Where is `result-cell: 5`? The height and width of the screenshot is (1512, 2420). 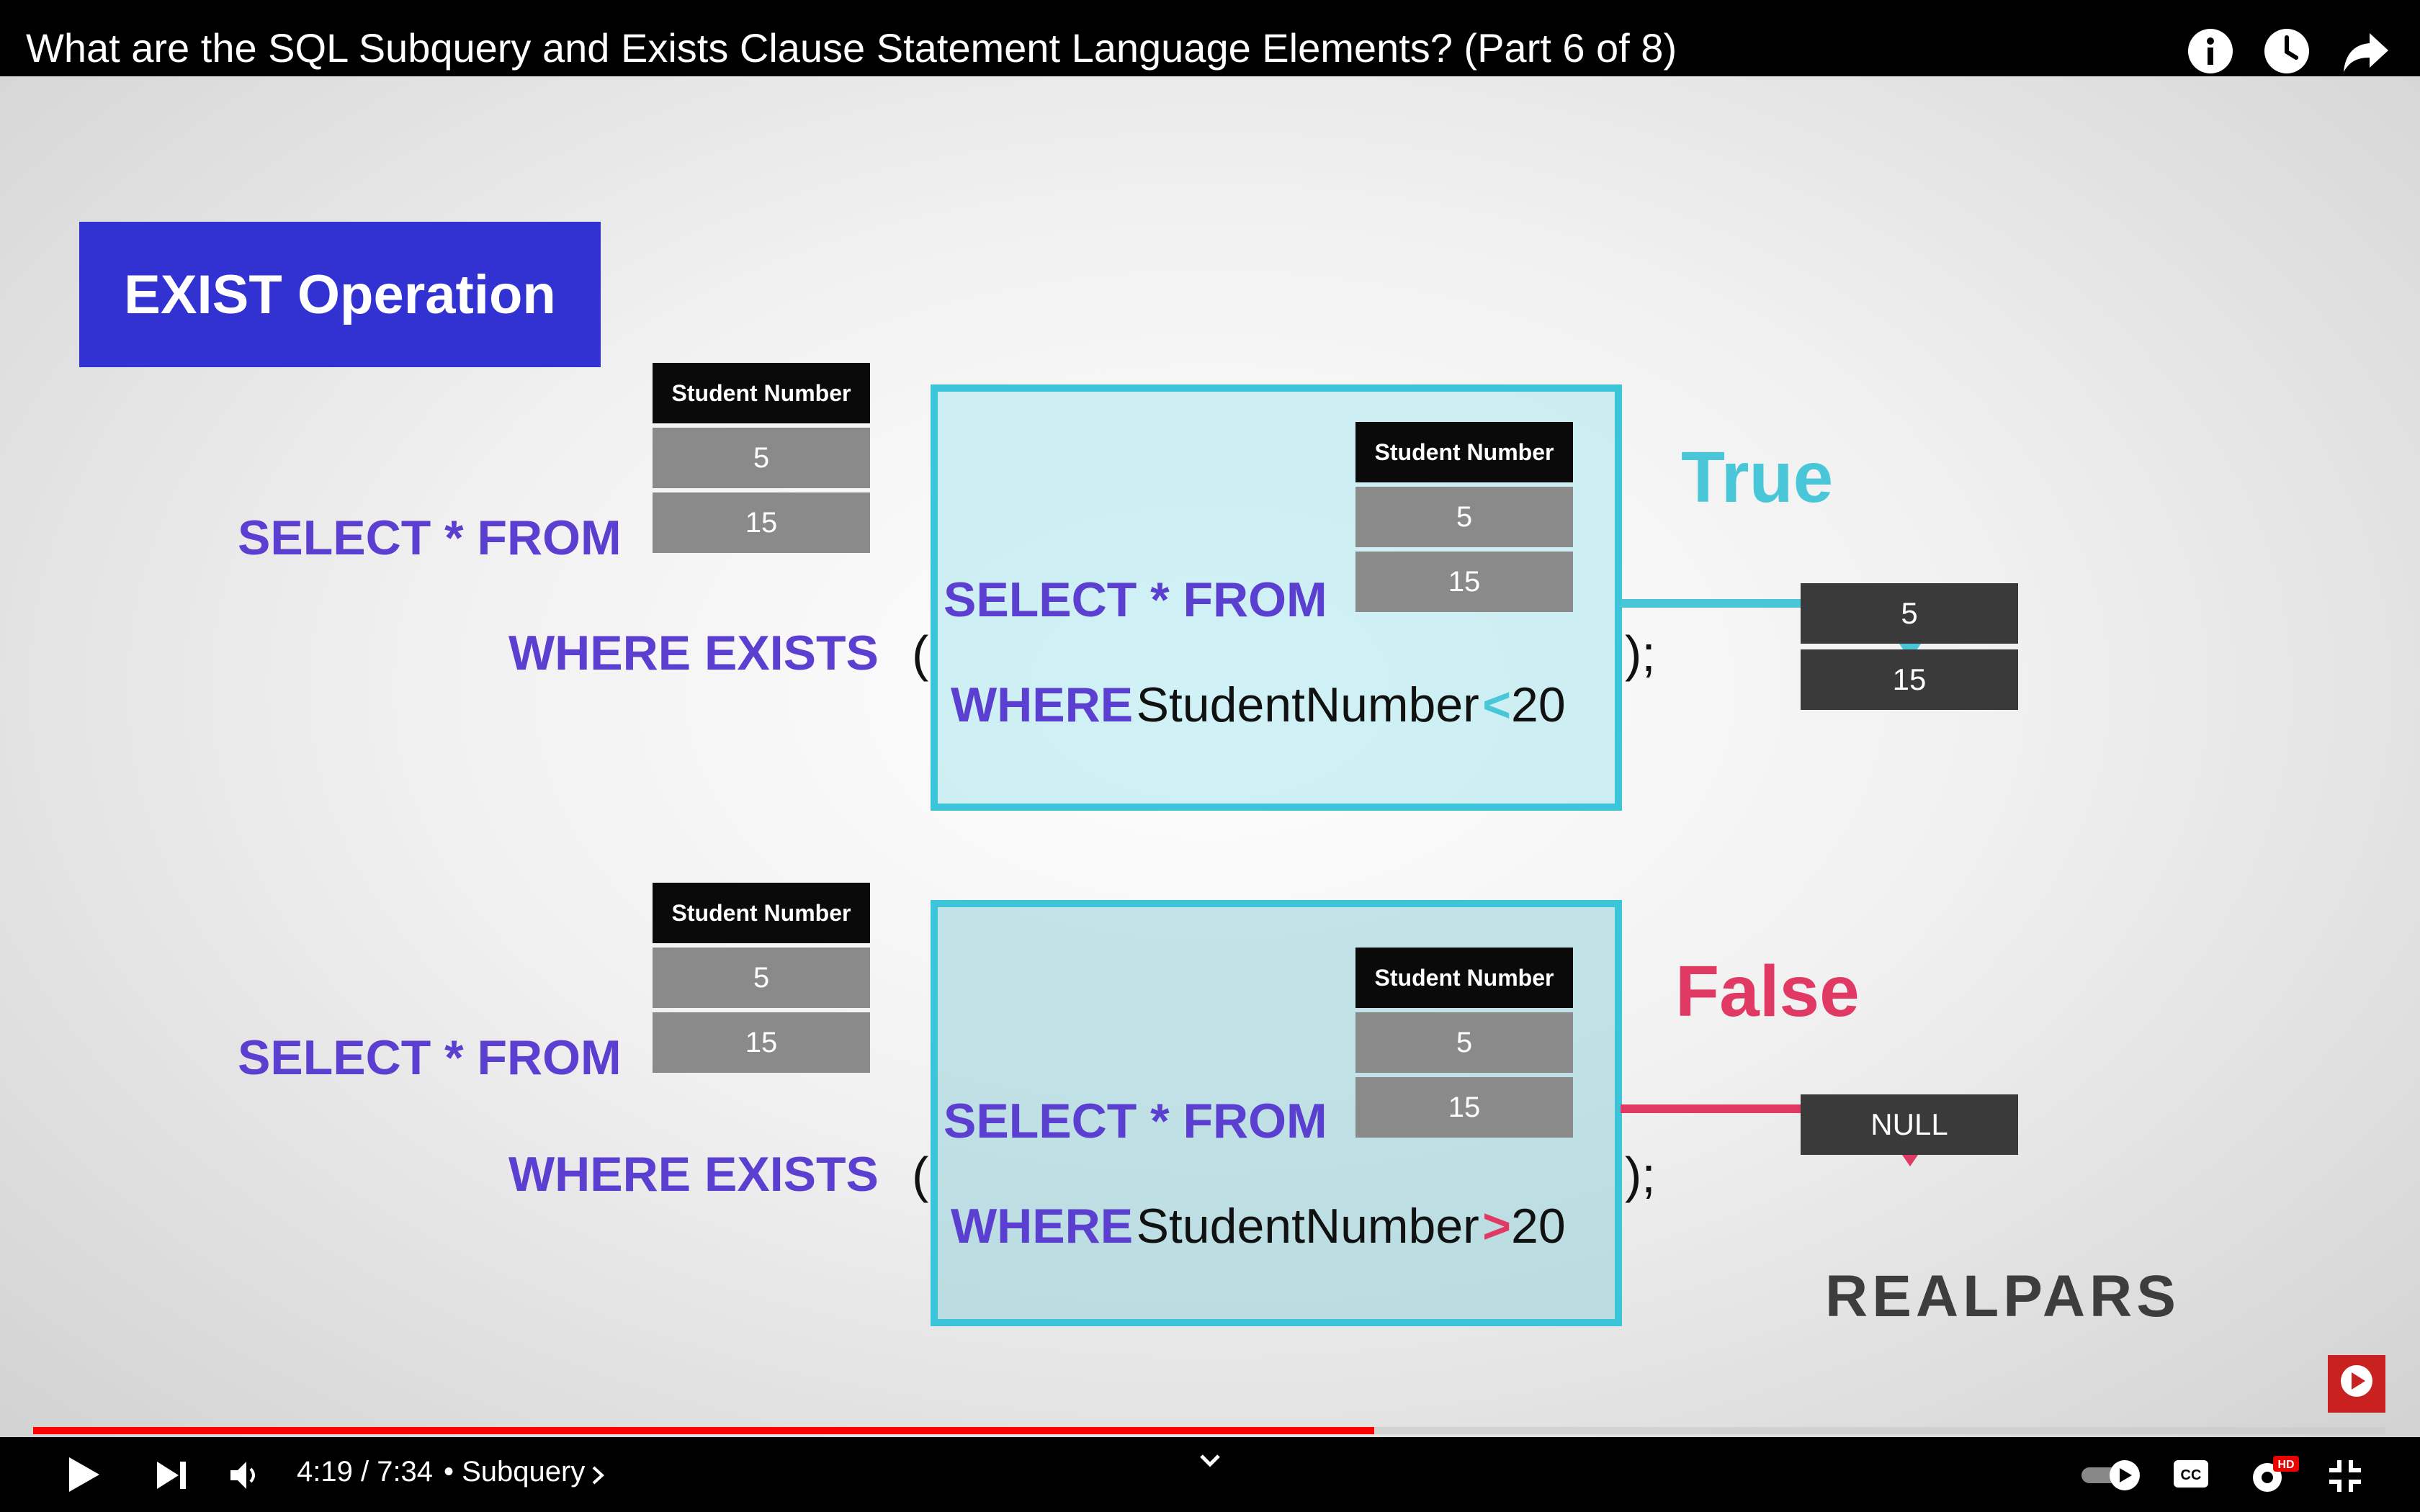 result-cell: 5 is located at coordinates (1909, 613).